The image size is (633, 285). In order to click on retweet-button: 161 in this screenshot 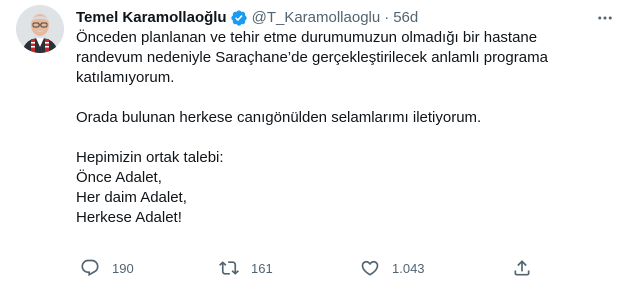, I will do `click(246, 268)`.